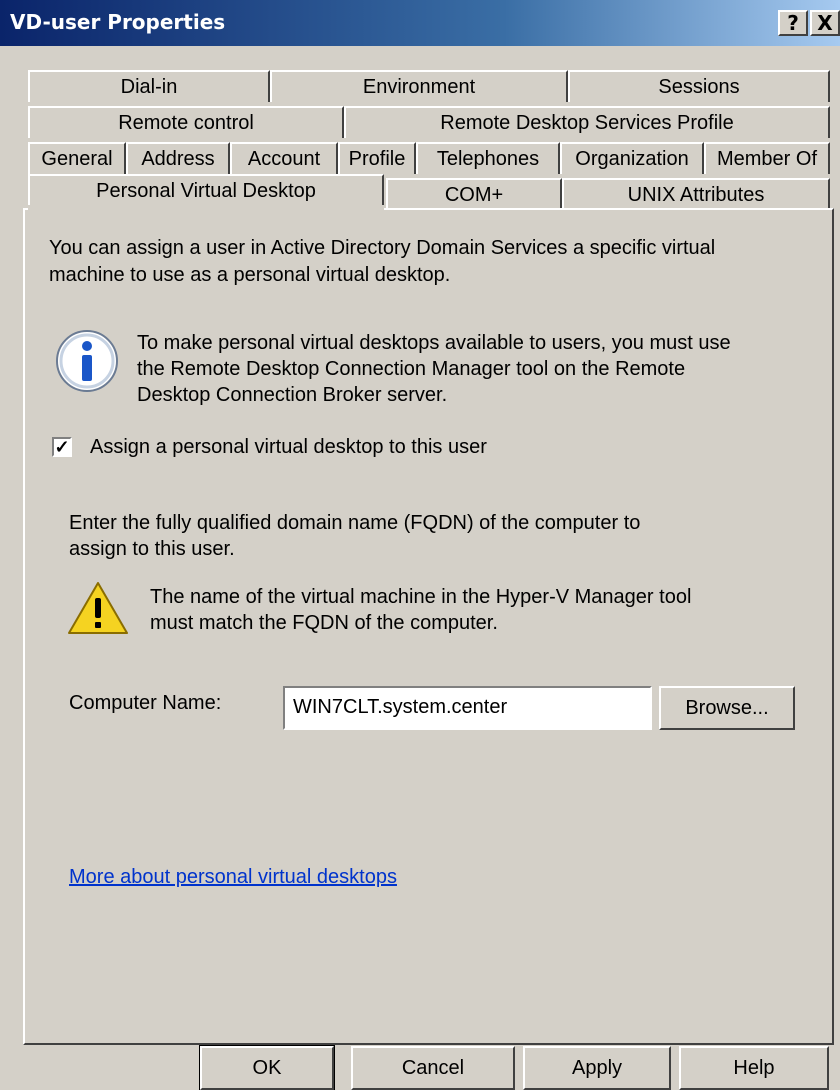 The height and width of the screenshot is (1090, 840). I want to click on tab-dial-in: Dial-in, so click(149, 86).